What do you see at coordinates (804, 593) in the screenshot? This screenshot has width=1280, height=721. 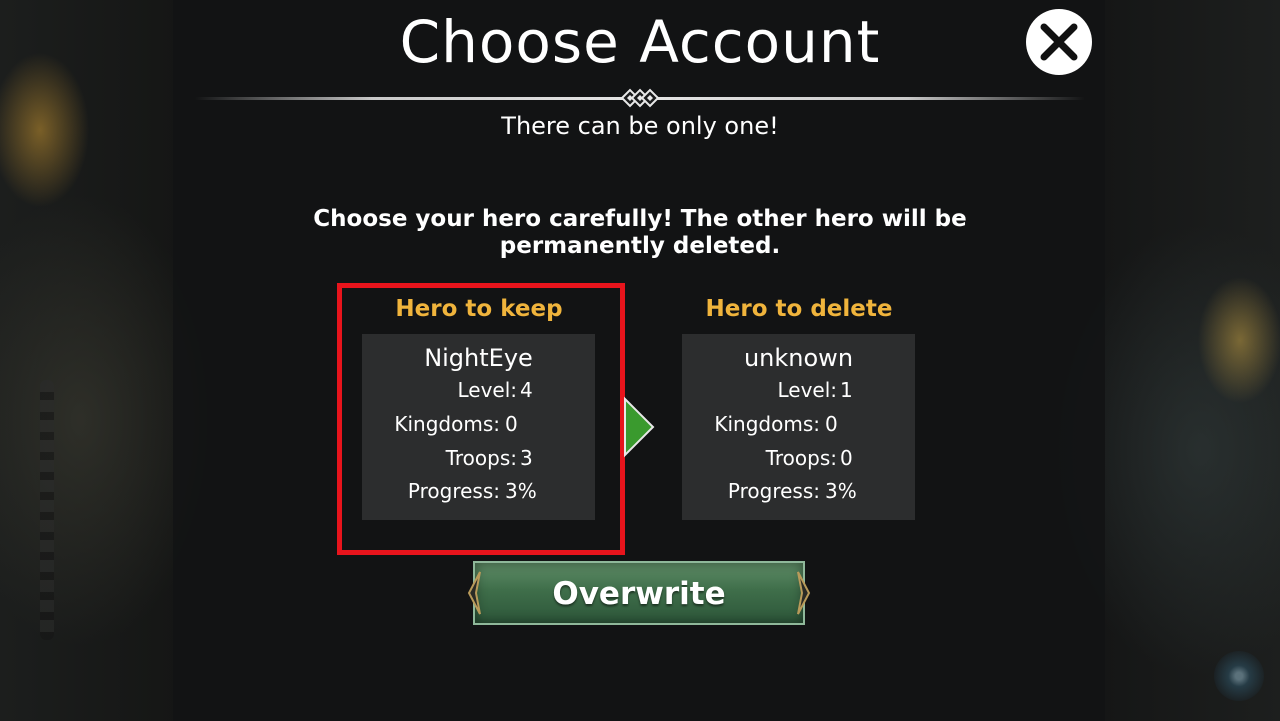 I see `button-right-cap-icon` at bounding box center [804, 593].